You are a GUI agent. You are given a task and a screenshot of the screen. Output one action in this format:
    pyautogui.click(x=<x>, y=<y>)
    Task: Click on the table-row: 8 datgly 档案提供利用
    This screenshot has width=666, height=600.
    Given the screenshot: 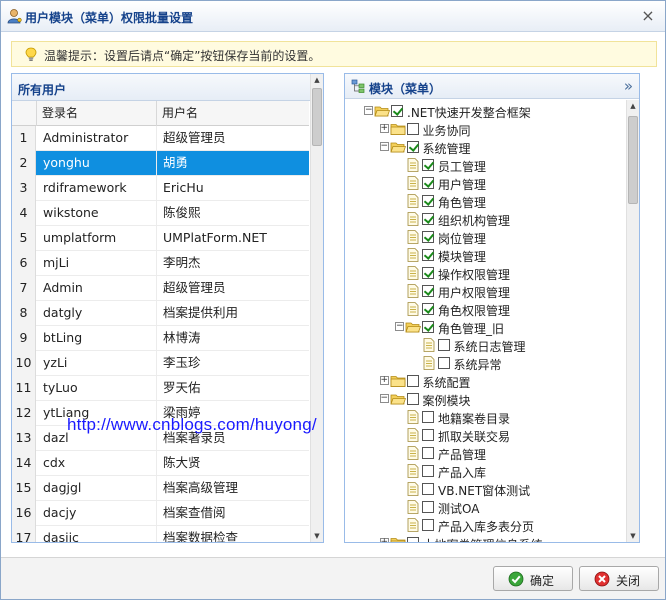 What is the action you would take?
    pyautogui.click(x=160, y=313)
    